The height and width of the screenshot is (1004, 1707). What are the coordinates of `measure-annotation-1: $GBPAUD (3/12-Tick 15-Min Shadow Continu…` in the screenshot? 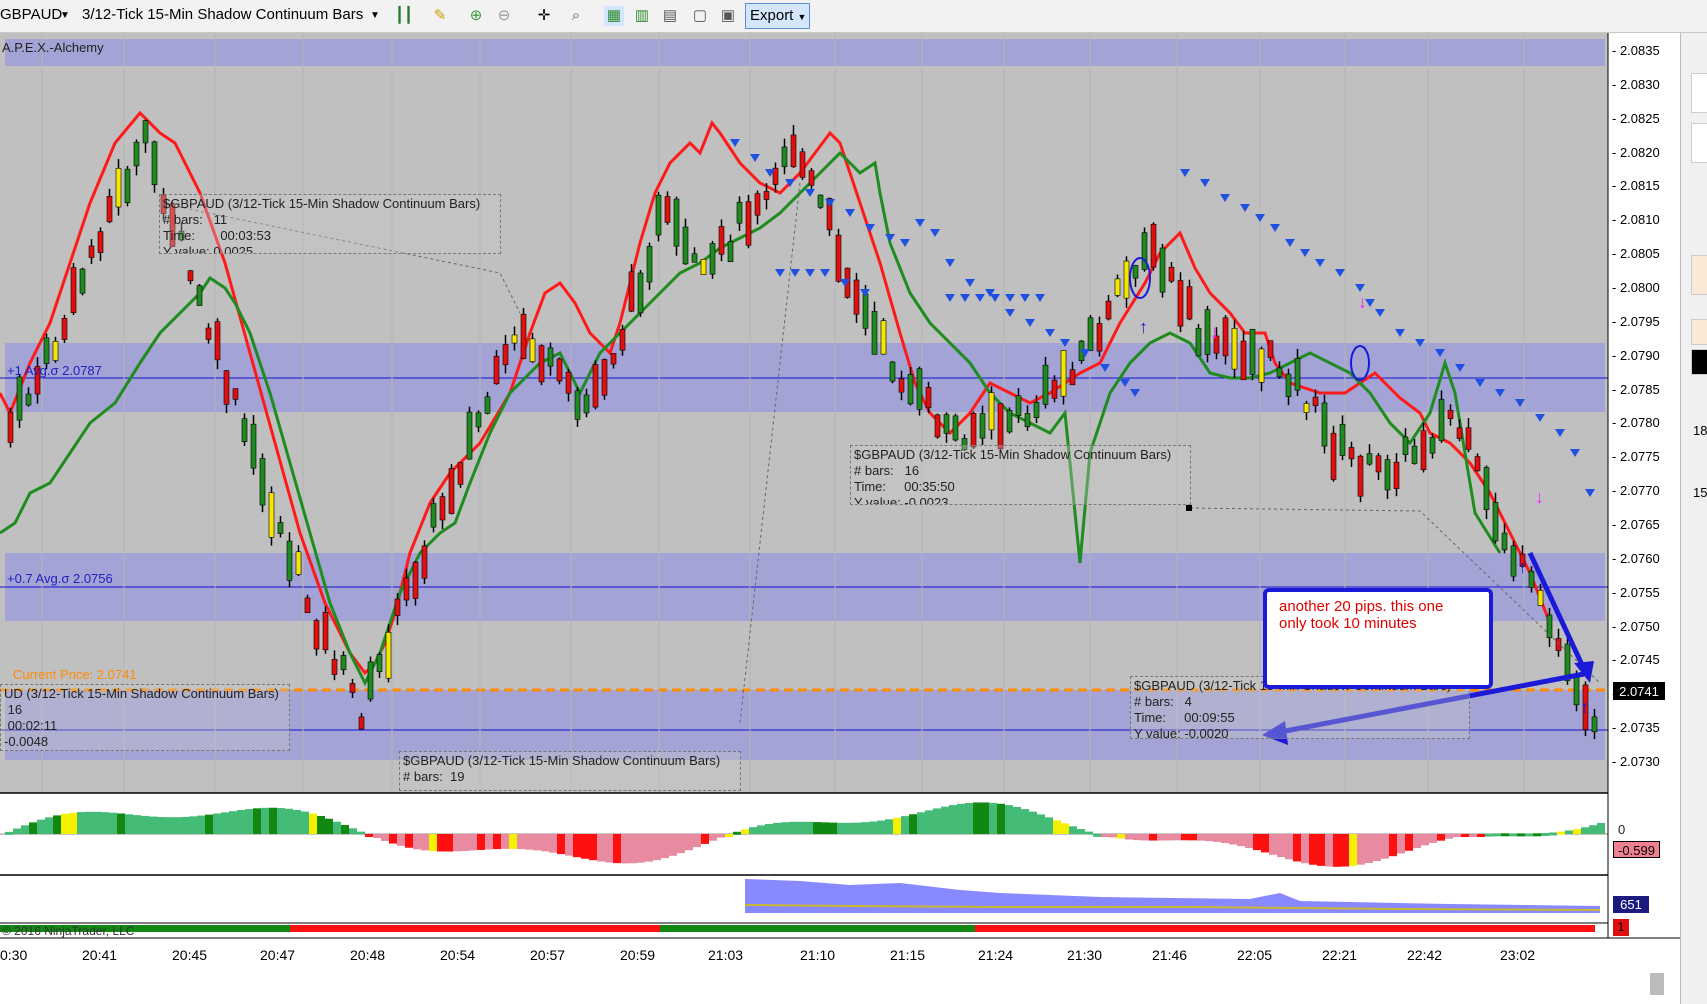 It's located at (330, 224).